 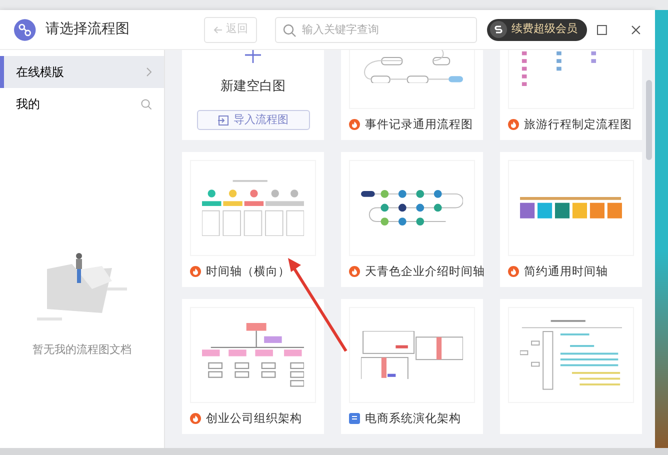 What do you see at coordinates (412, 95) in the screenshot?
I see `template-card: 事件记录通用流程图` at bounding box center [412, 95].